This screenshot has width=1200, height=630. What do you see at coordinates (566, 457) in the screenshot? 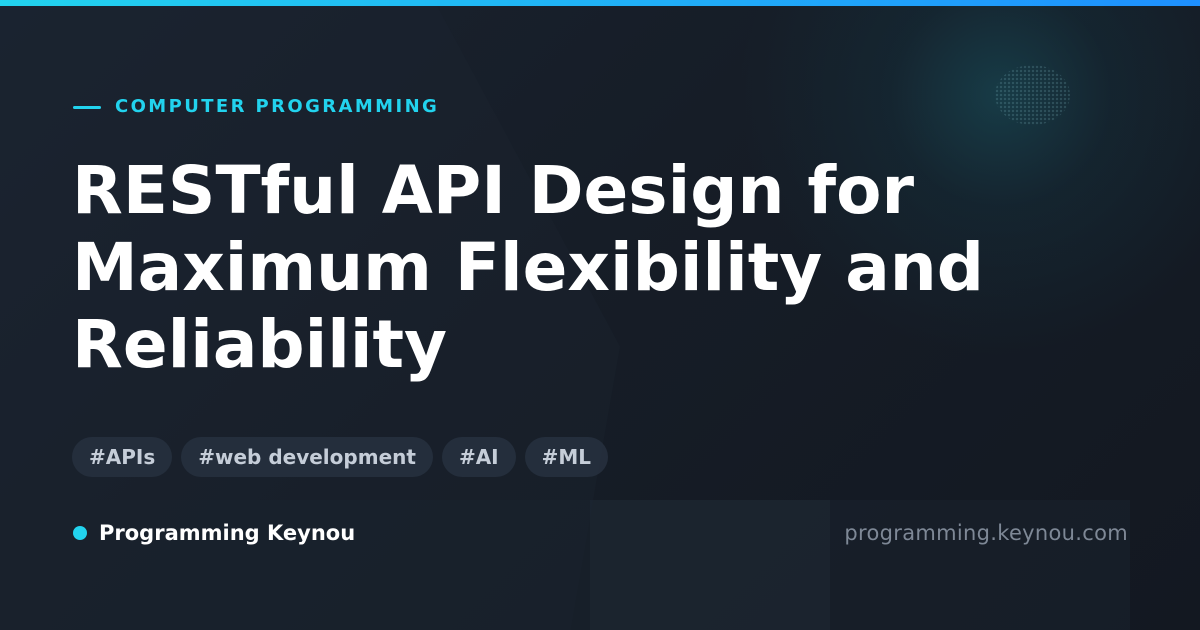
I see `tag-ml: #ML` at bounding box center [566, 457].